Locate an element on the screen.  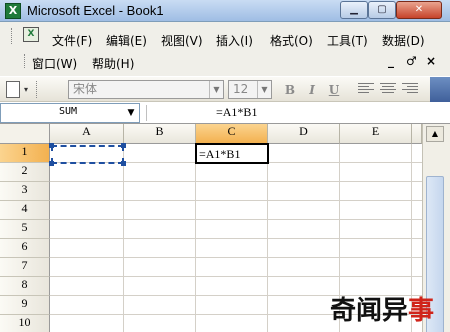
column-header-a: A is located at coordinates (87, 134).